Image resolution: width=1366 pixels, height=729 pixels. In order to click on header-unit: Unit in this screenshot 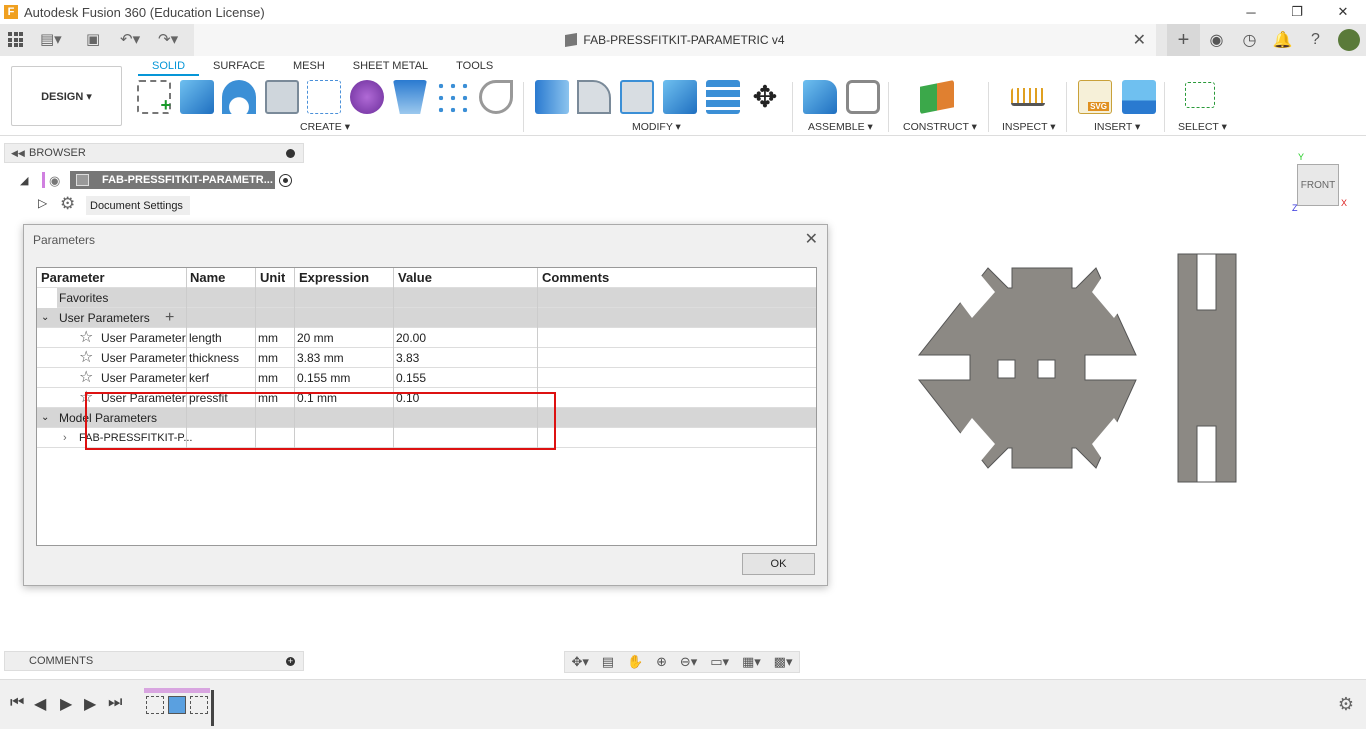, I will do `click(272, 278)`.